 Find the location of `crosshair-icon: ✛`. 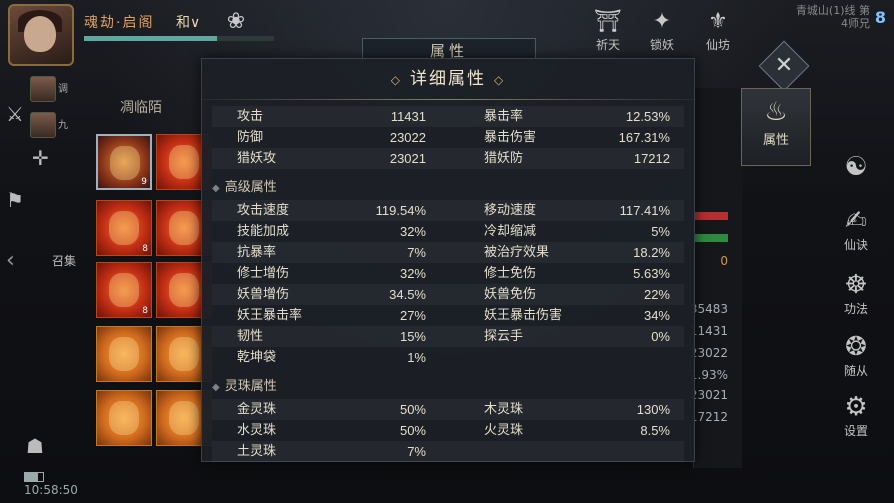

crosshair-icon: ✛ is located at coordinates (40, 158).